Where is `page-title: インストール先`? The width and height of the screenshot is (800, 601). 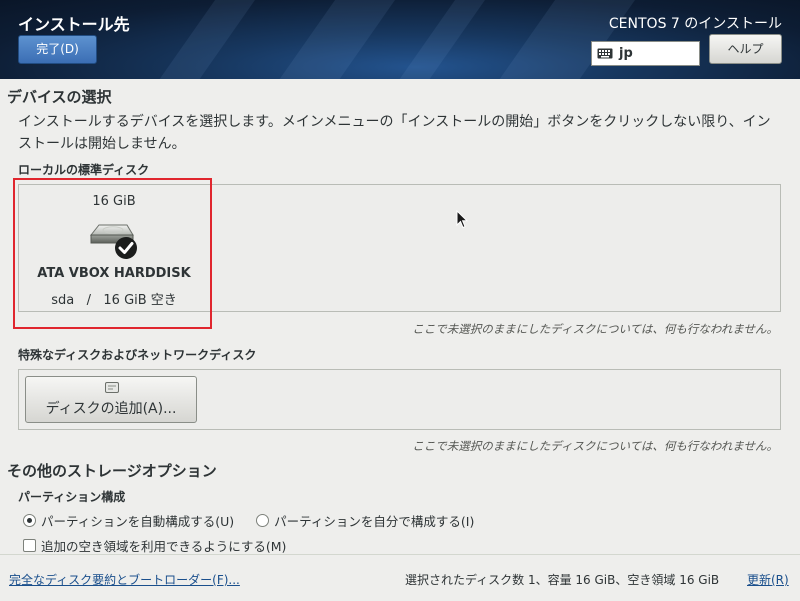 page-title: インストール先 is located at coordinates (74, 24).